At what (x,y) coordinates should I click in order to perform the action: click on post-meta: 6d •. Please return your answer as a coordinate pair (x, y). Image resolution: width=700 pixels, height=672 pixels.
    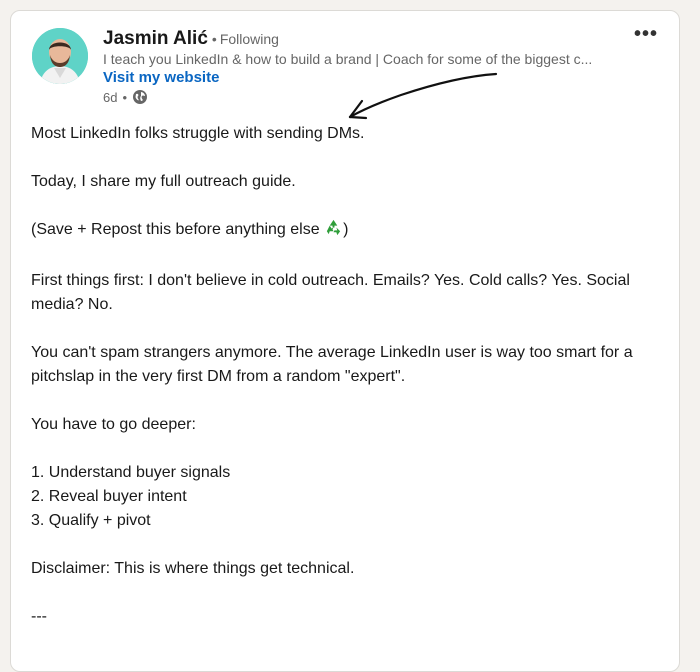
    Looking at the image, I should click on (125, 97).